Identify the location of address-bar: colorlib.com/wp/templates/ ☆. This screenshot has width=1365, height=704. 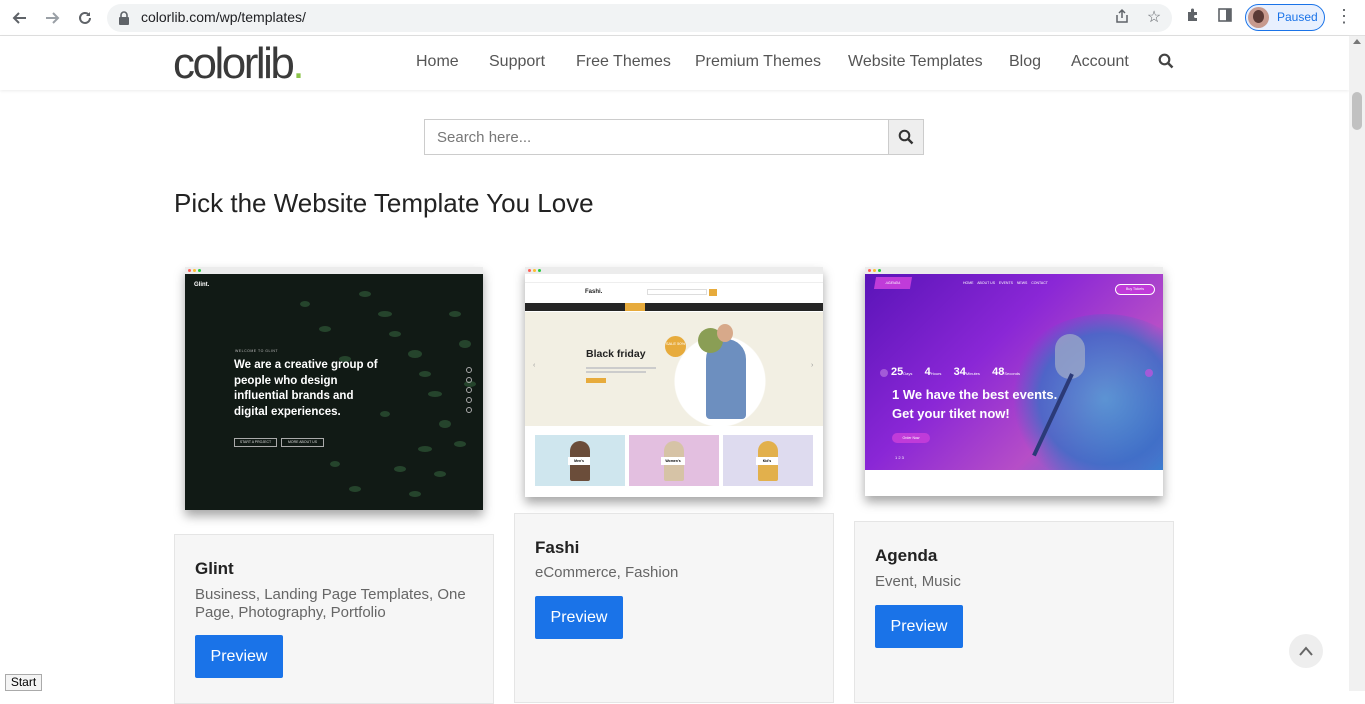
(639, 18).